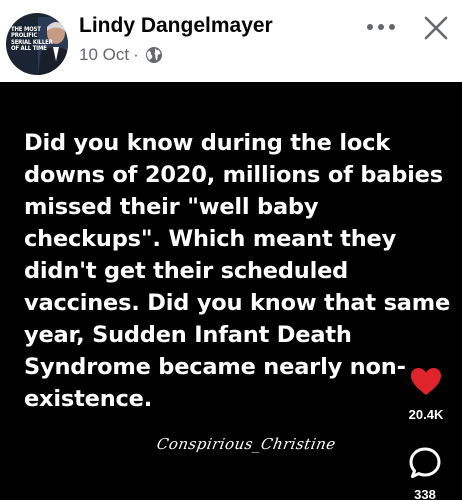 The image size is (462, 500). I want to click on like-button, so click(426, 382).